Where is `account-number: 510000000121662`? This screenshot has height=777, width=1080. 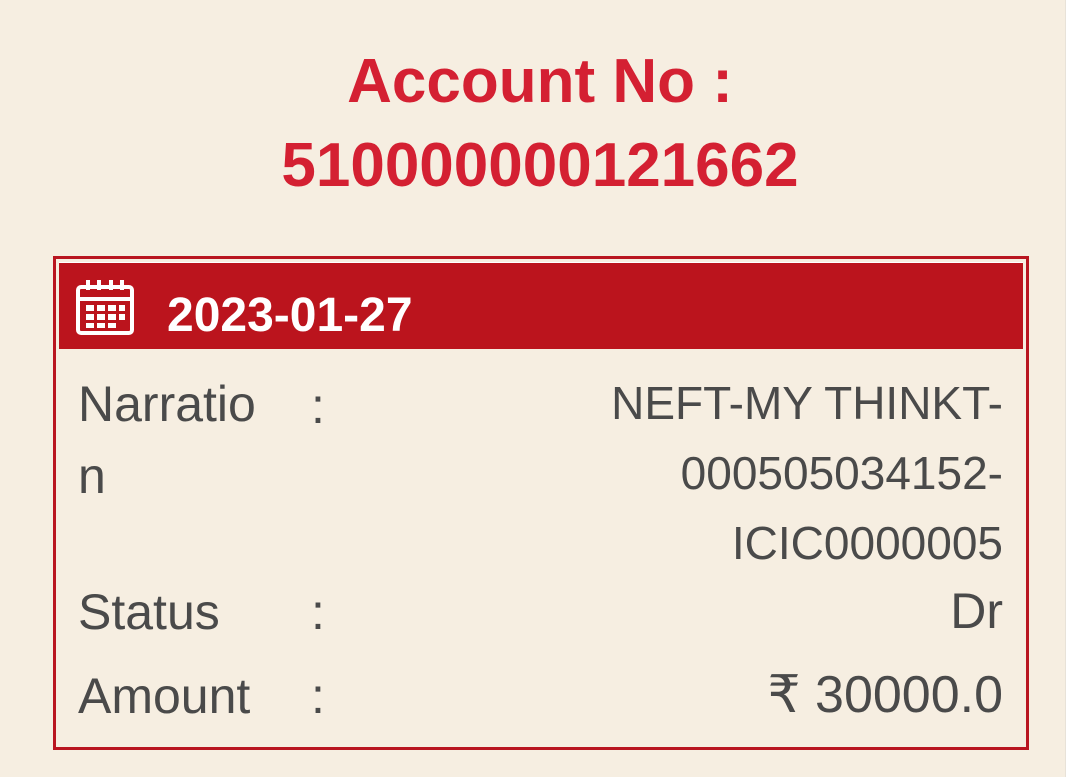 account-number: 510000000121662 is located at coordinates (540, 165).